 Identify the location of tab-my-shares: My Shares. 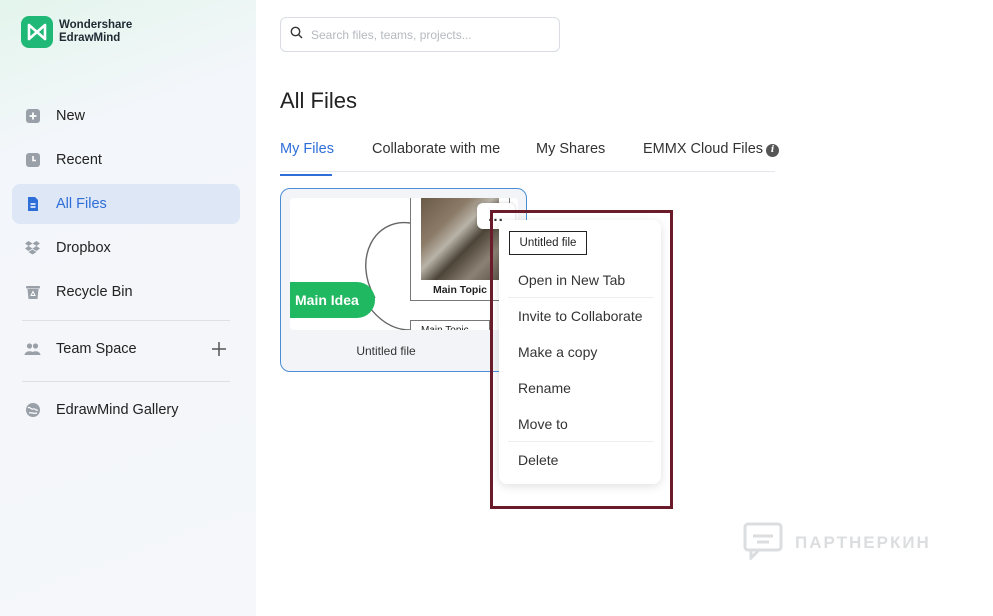
(570, 149).